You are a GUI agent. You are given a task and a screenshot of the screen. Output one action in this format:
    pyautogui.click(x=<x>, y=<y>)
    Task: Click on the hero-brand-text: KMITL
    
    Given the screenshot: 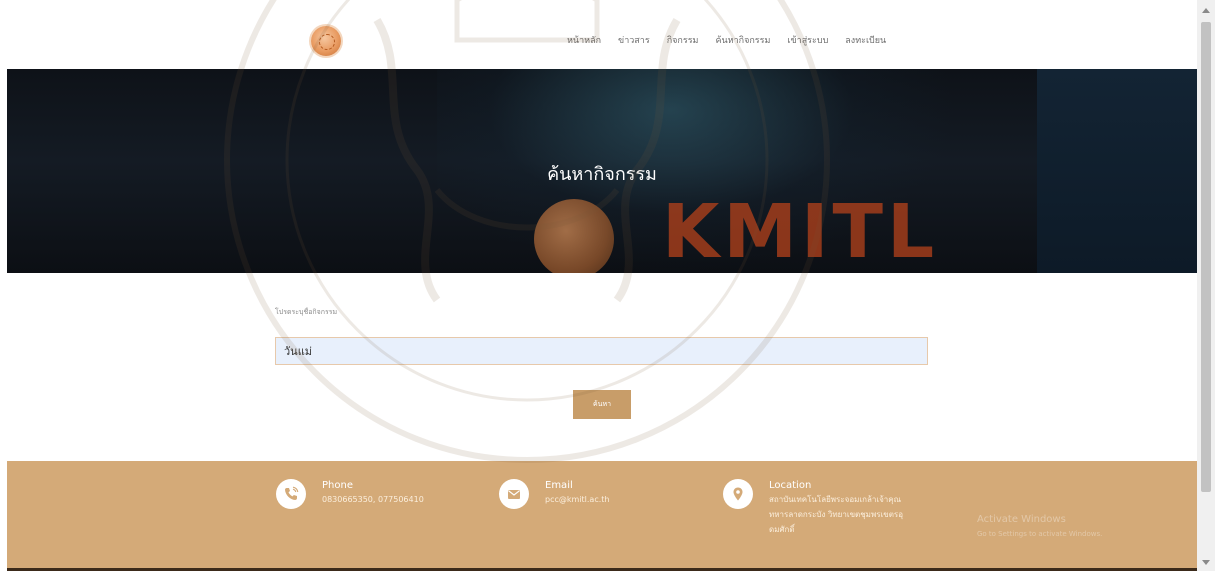 What is the action you would take?
    pyautogui.click(x=800, y=231)
    